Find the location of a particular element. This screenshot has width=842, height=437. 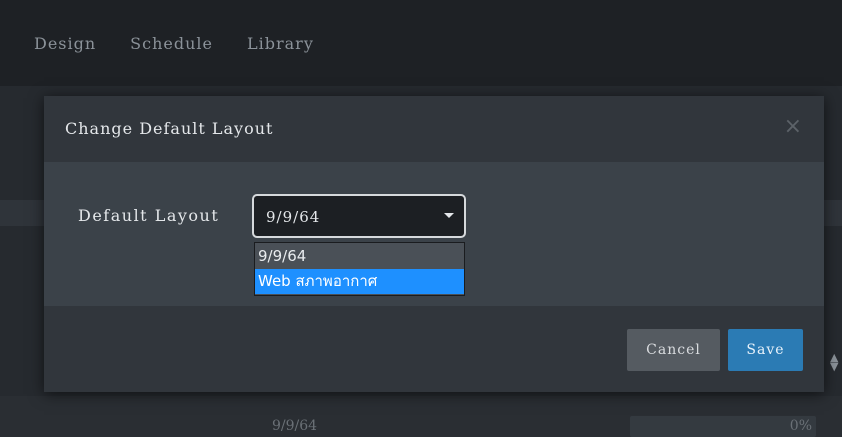

close-icon: × is located at coordinates (793, 127).